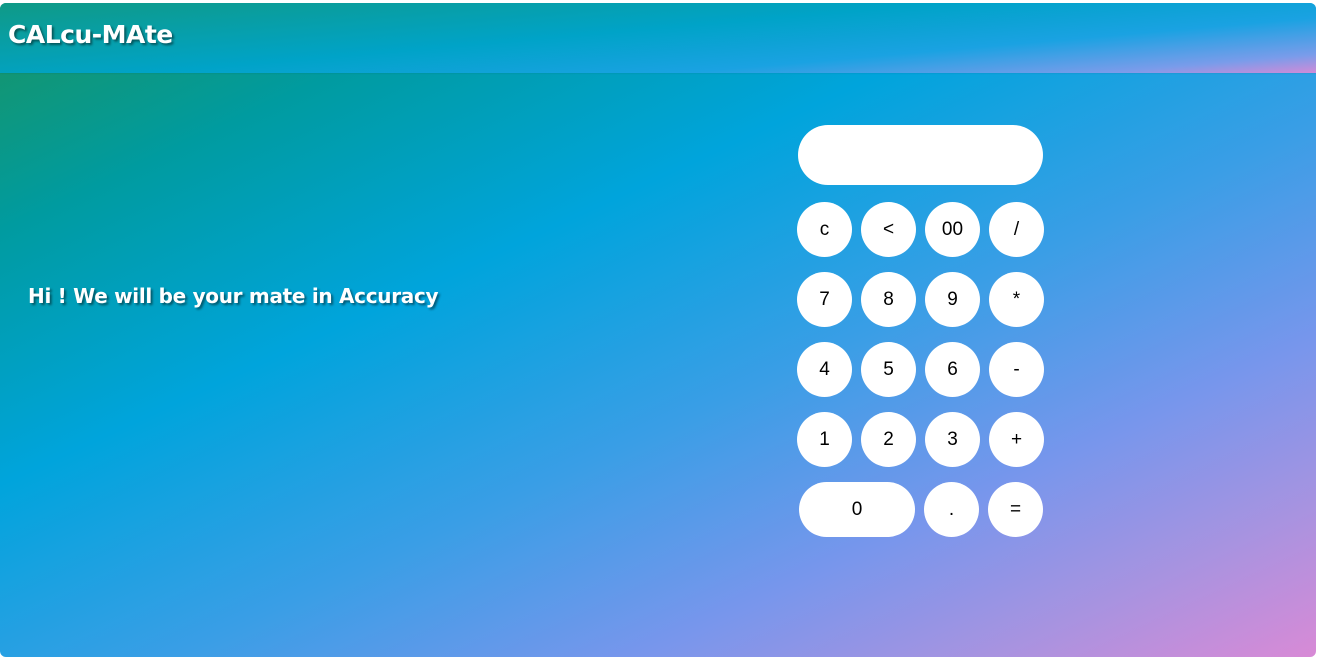 The height and width of the screenshot is (658, 1319). Describe the element at coordinates (952, 439) in the screenshot. I see `three-button: 3` at that location.